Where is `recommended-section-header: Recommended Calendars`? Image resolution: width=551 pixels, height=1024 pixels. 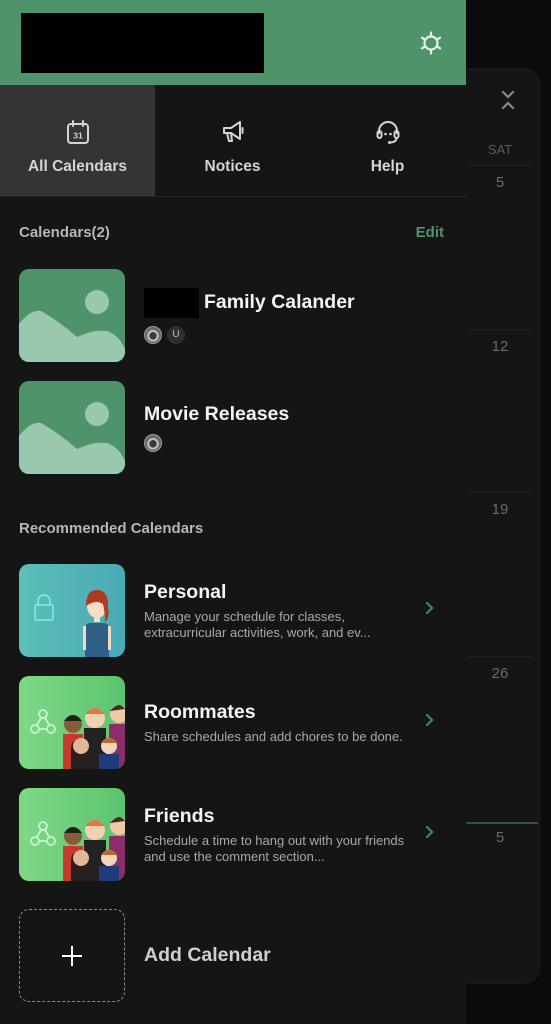
recommended-section-header: Recommended Calendars is located at coordinates (233, 528).